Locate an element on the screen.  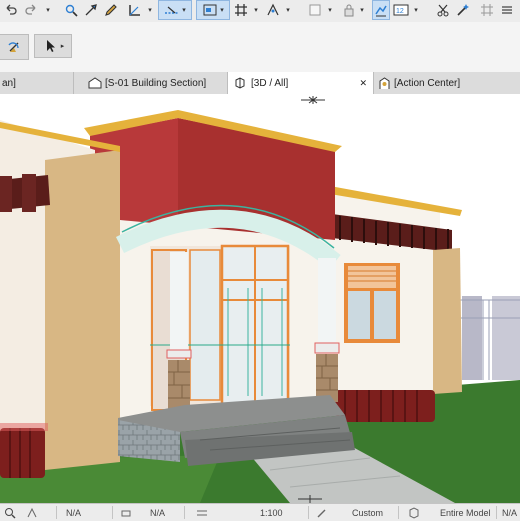
svg-text: 12 is located at coordinates (400, 11).